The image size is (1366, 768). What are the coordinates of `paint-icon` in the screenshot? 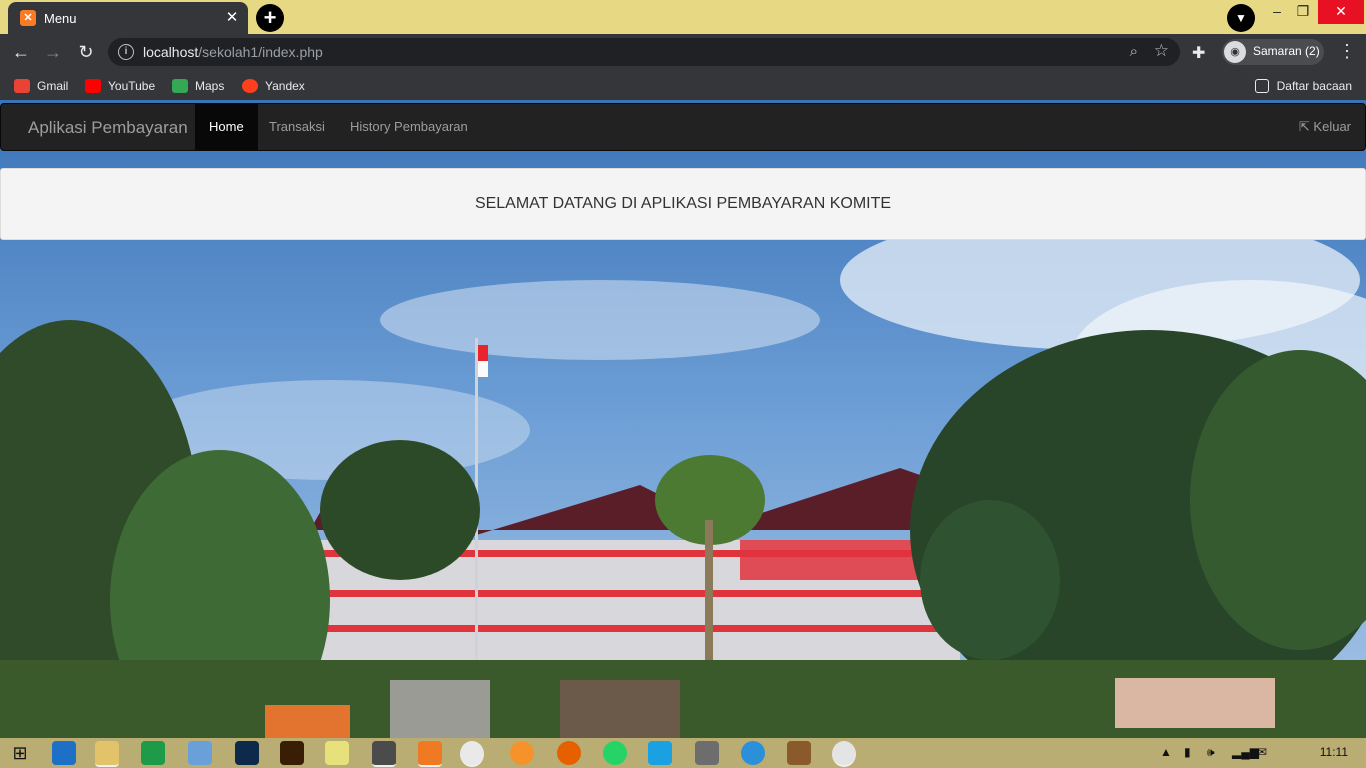 It's located at (200, 753).